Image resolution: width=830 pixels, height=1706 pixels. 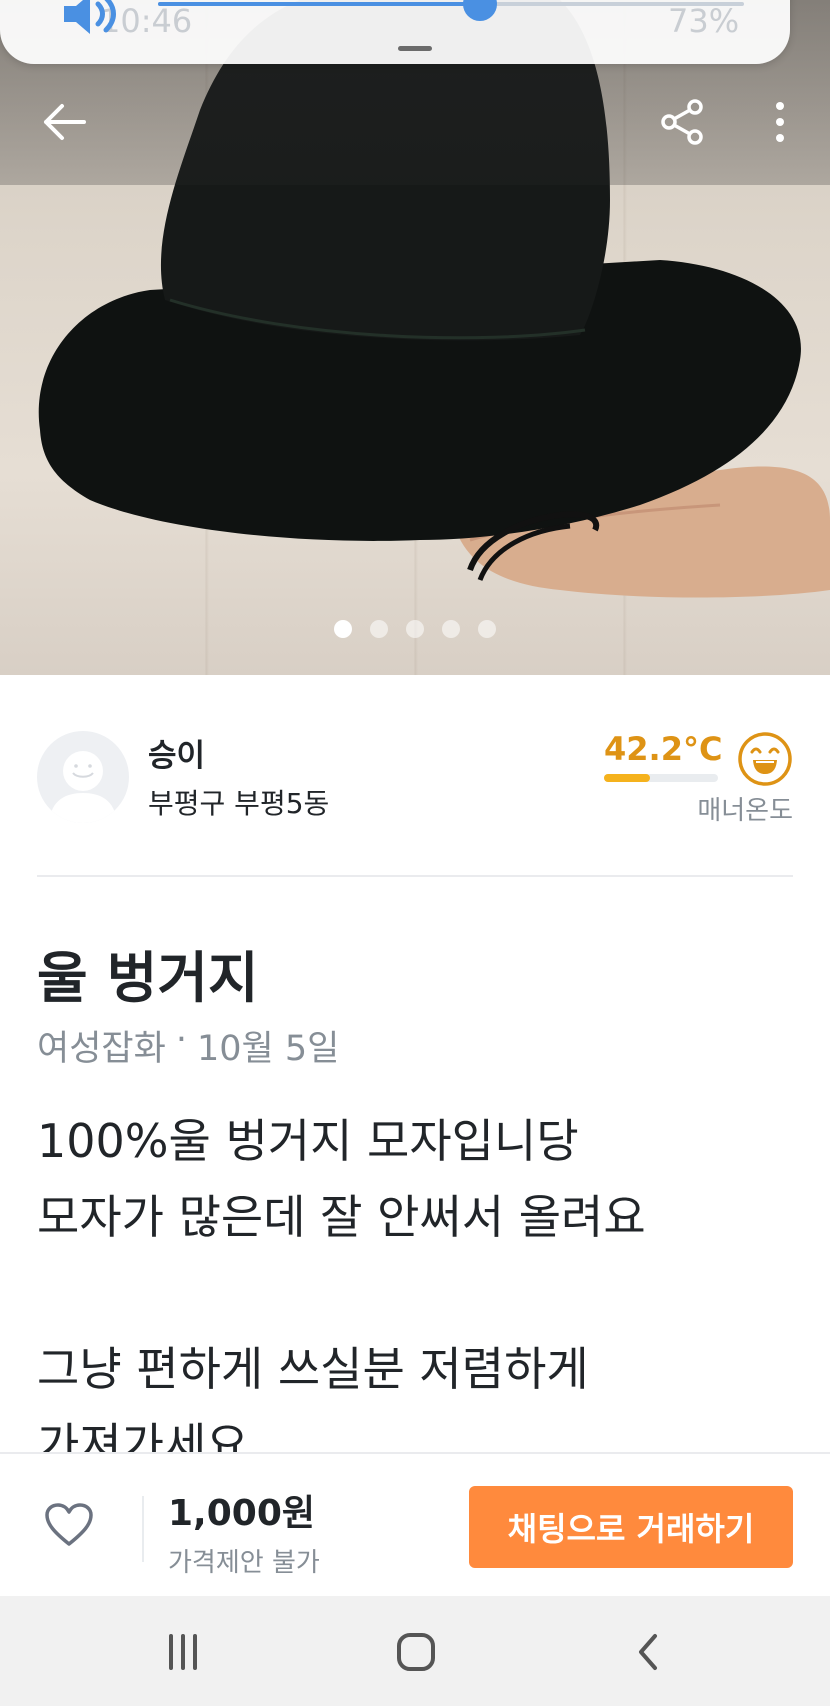 What do you see at coordinates (480, 10) in the screenshot?
I see `volume-thumb` at bounding box center [480, 10].